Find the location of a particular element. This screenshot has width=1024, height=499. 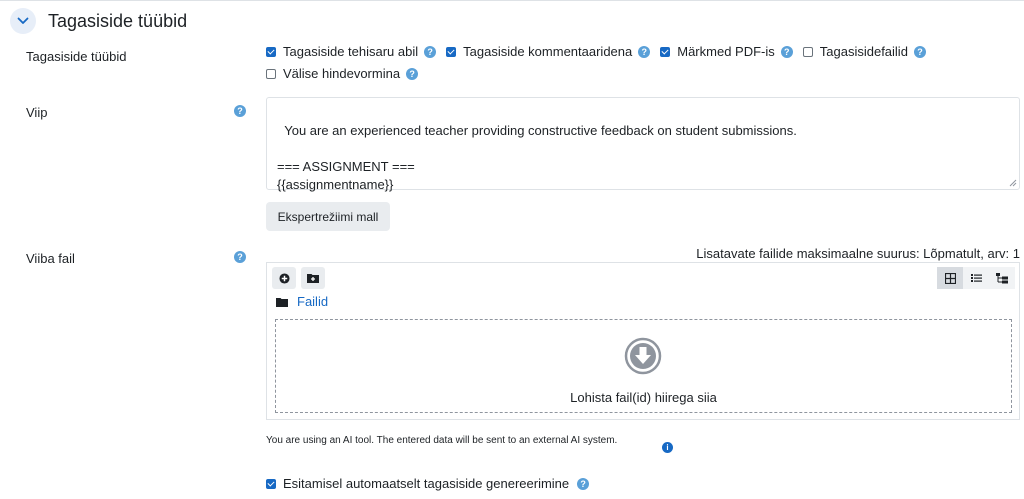

option-offline-grading: Välise hindevormina ? is located at coordinates (342, 73).